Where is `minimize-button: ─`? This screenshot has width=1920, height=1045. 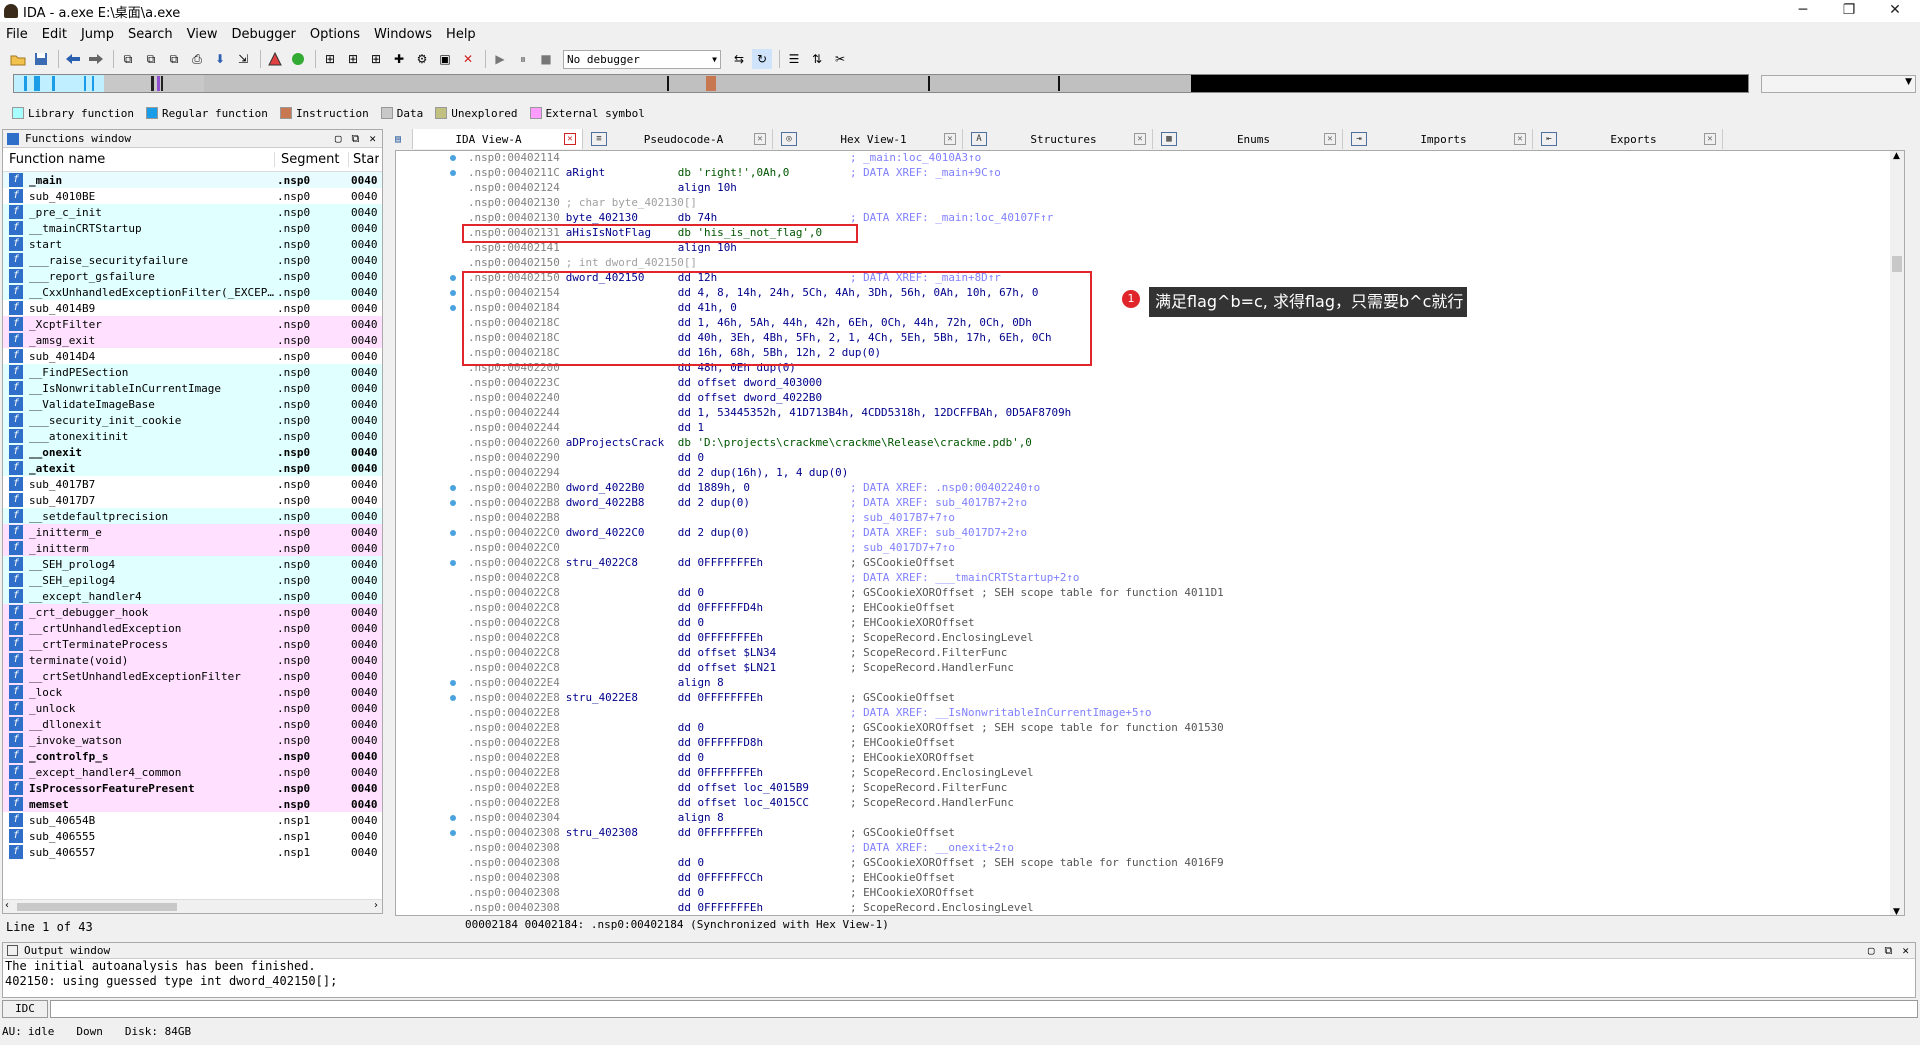
minimize-button: ─ is located at coordinates (1803, 11).